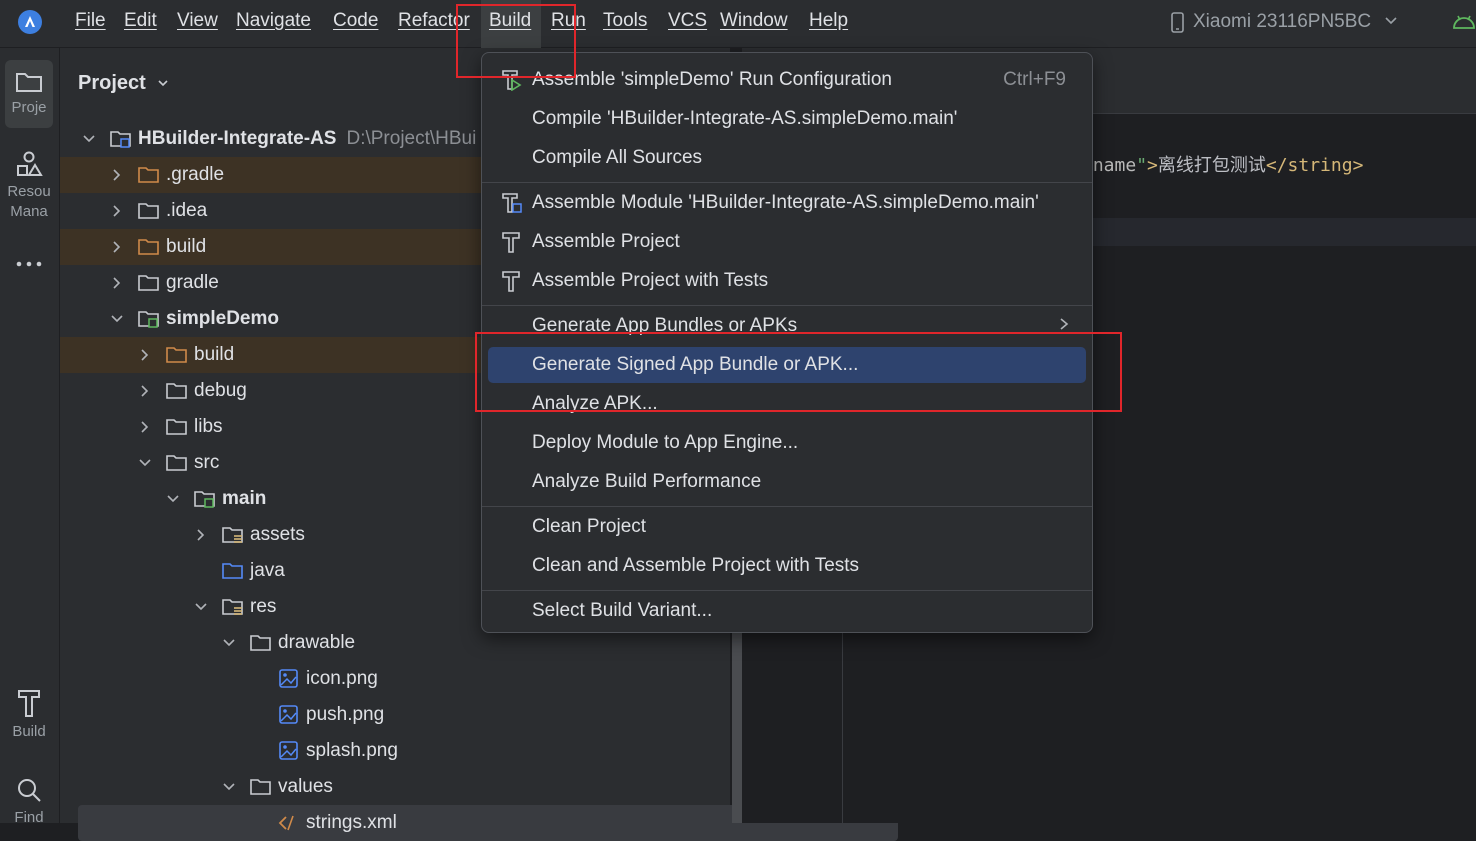 The image size is (1476, 841). What do you see at coordinates (305, 786) in the screenshot?
I see `tree-row-label: values` at bounding box center [305, 786].